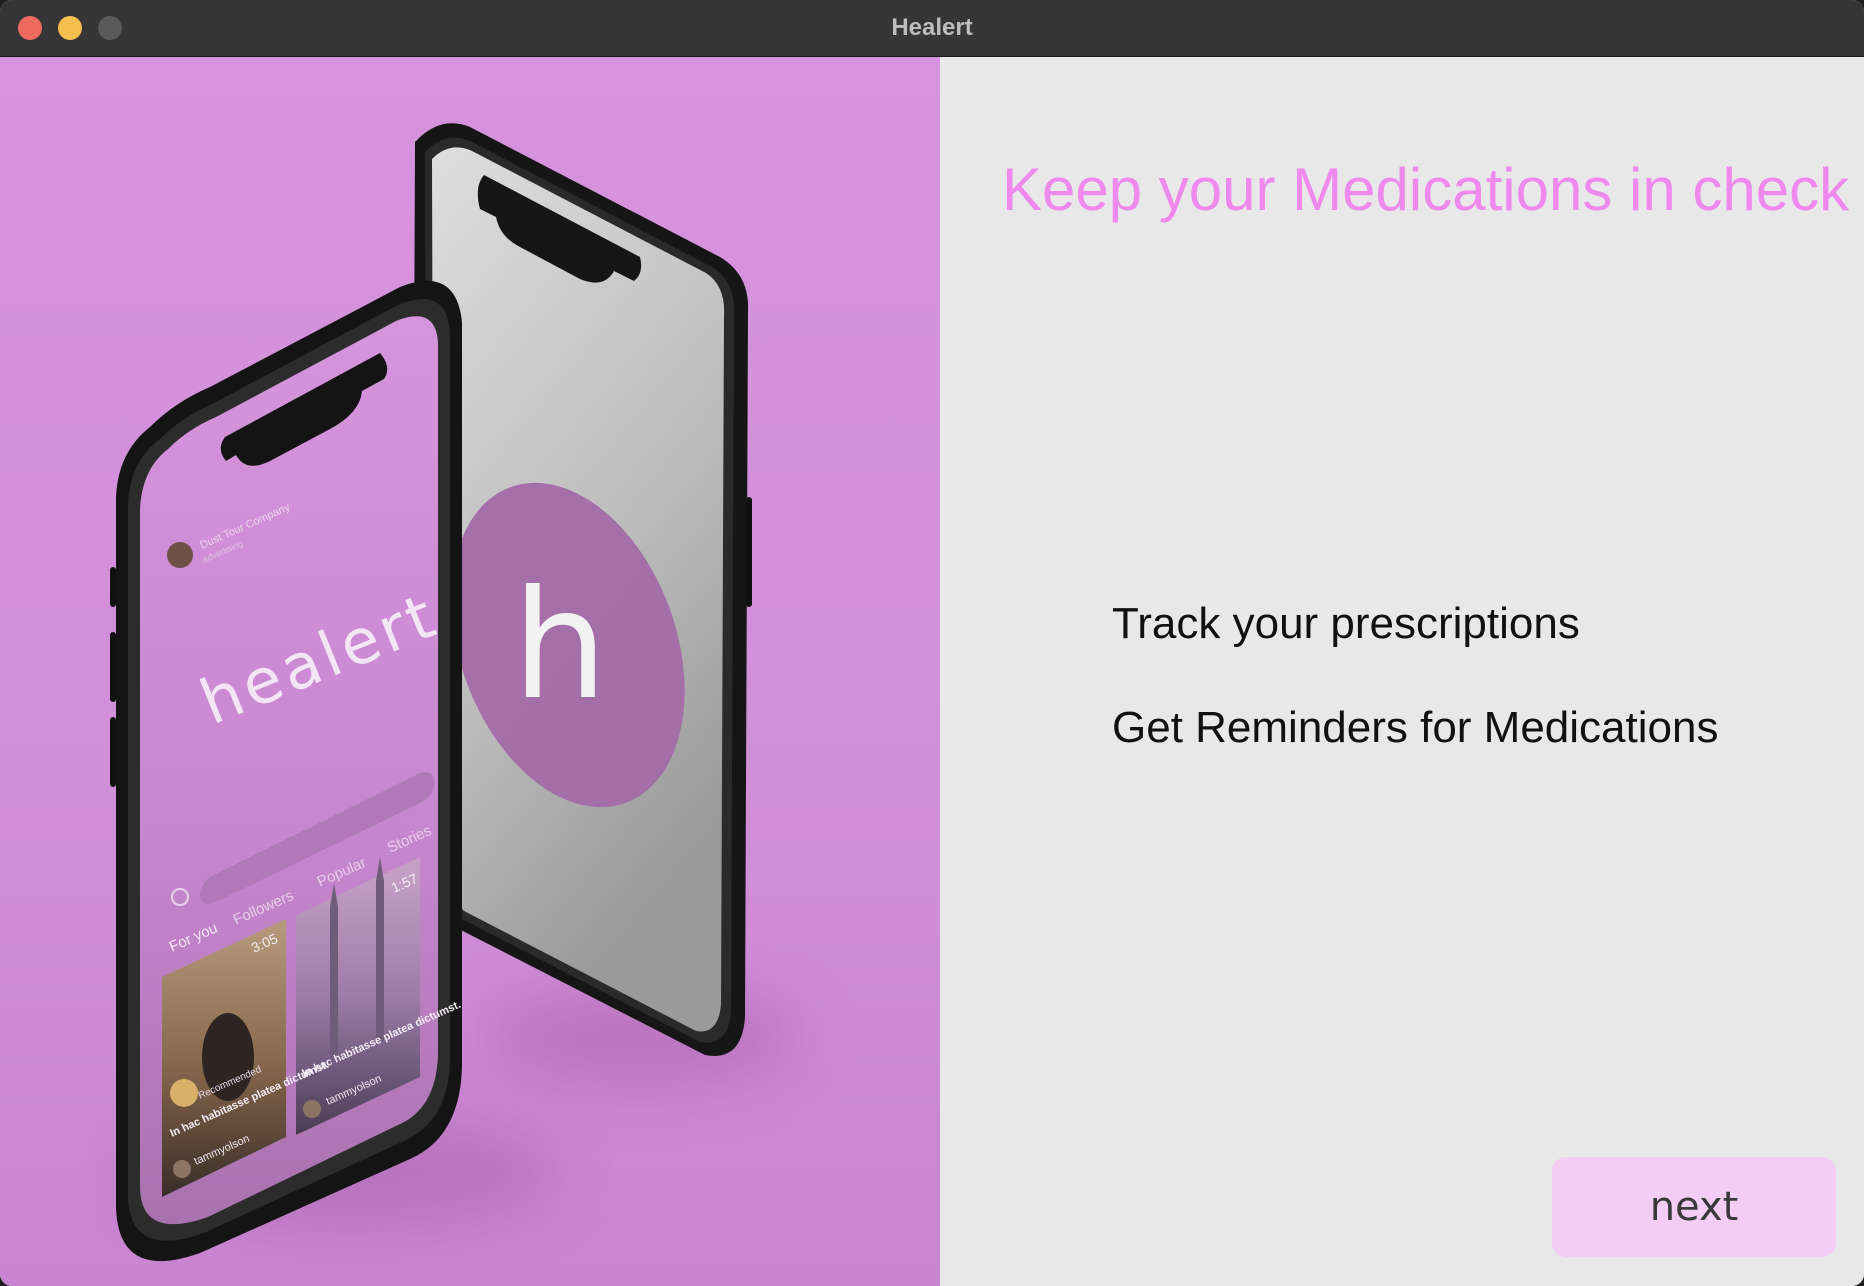  I want to click on logo-letter: h, so click(559, 646).